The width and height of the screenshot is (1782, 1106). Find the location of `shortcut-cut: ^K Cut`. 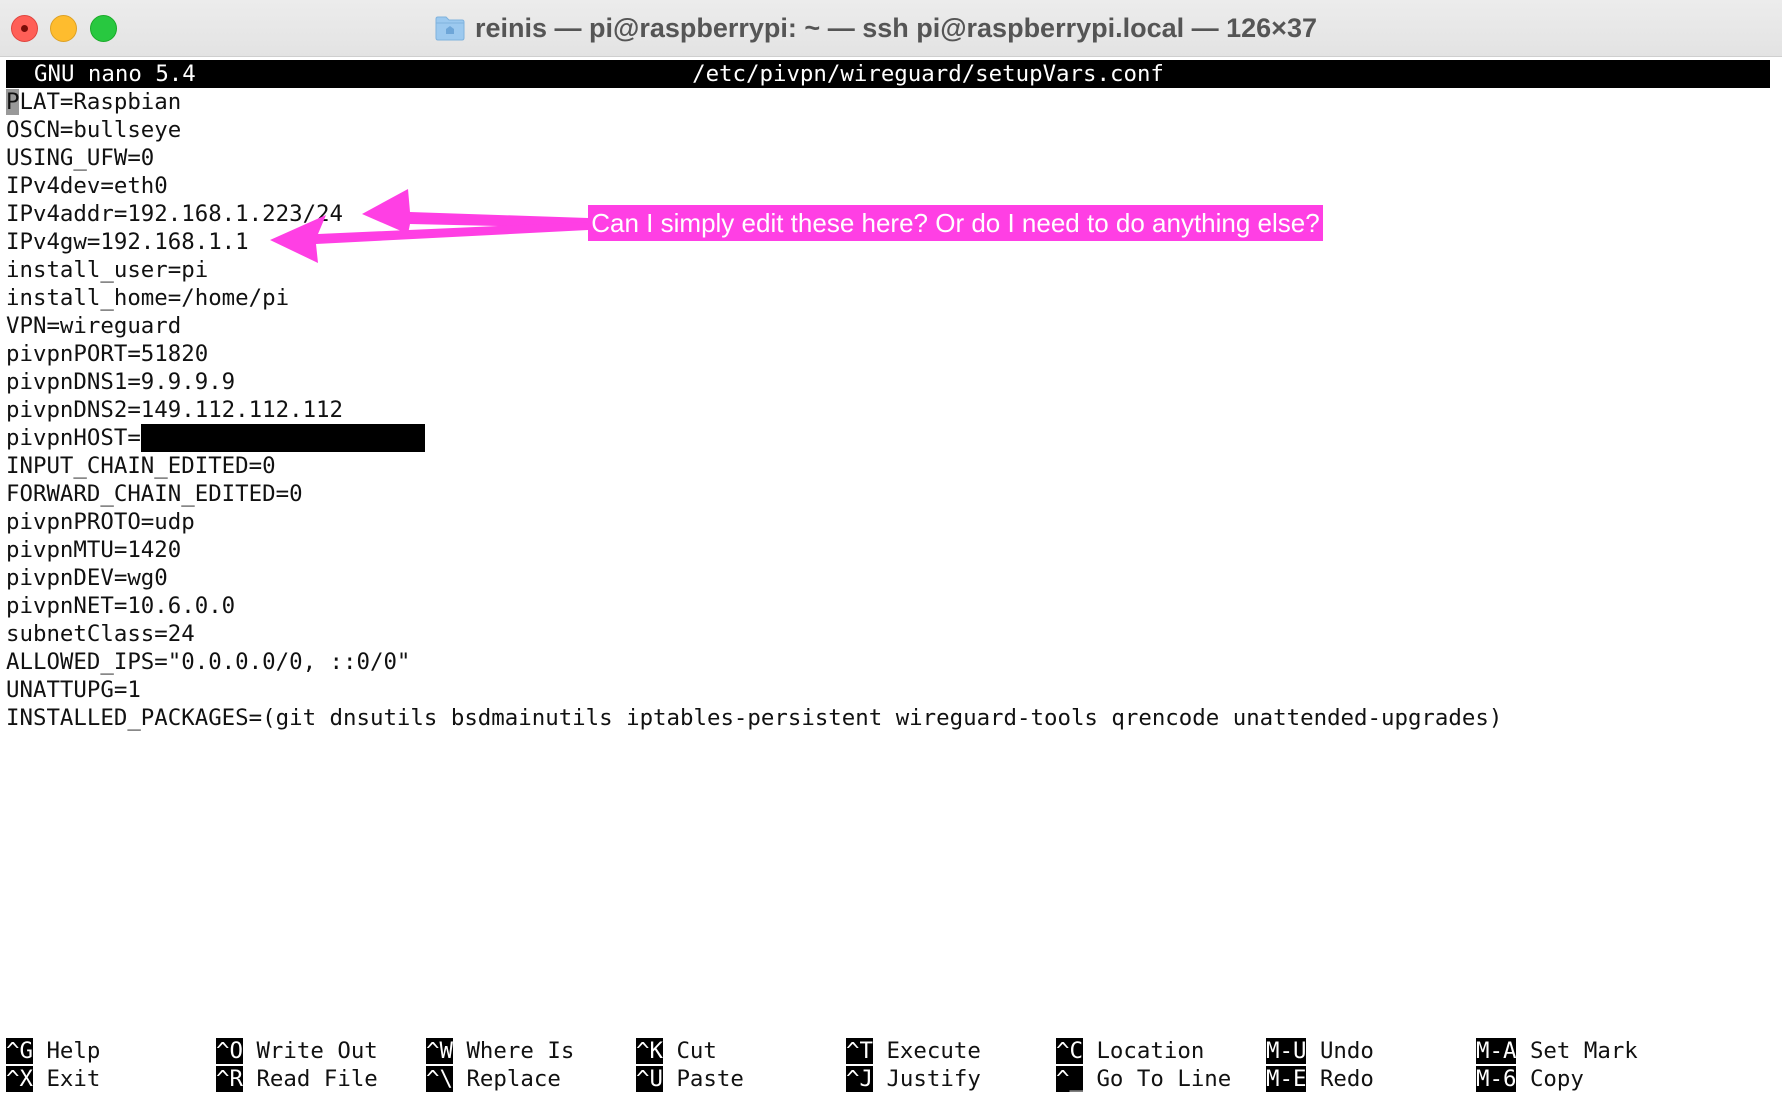

shortcut-cut: ^K Cut is located at coordinates (676, 1051).